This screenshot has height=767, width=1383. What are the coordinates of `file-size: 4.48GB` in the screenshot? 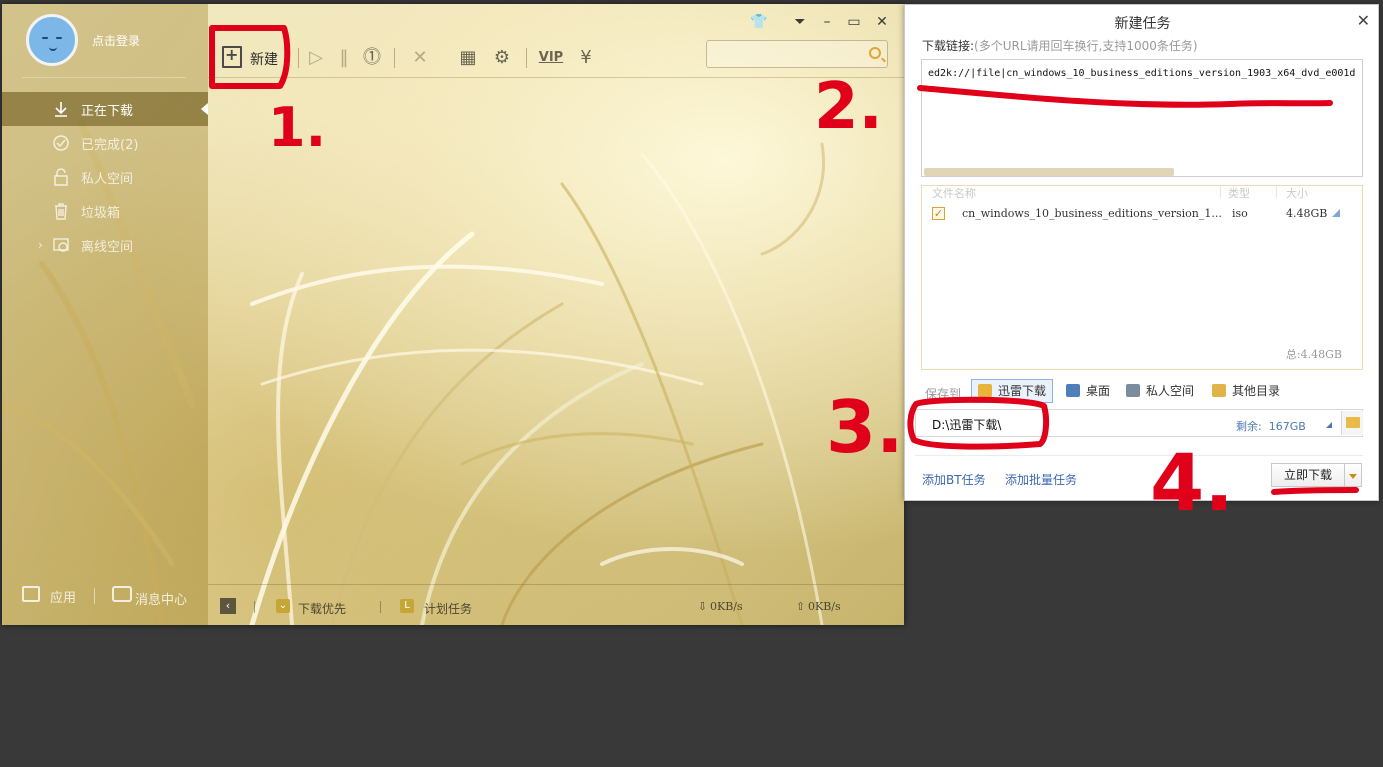 It's located at (1307, 213).